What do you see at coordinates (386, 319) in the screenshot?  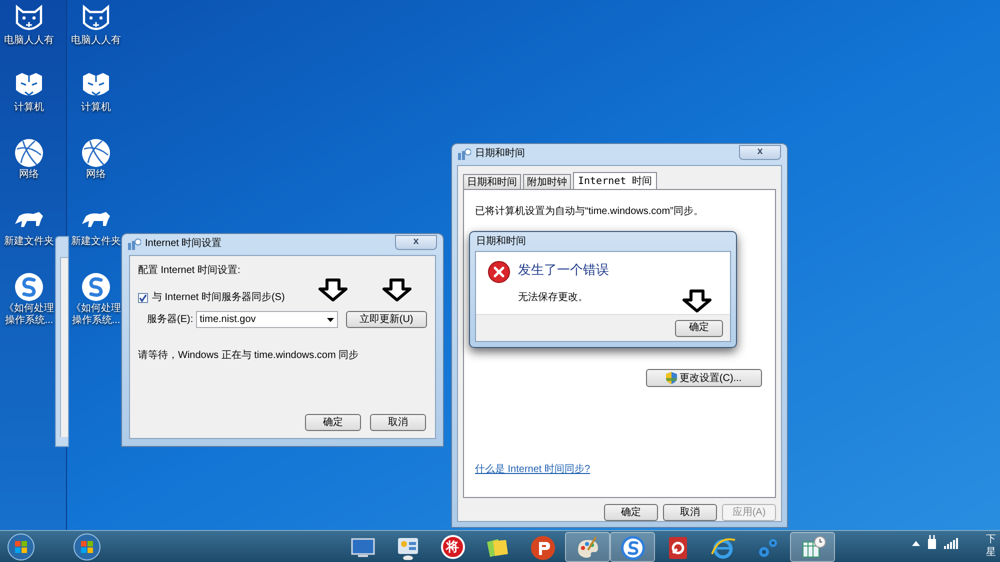 I see `button: 立即更新(U)` at bounding box center [386, 319].